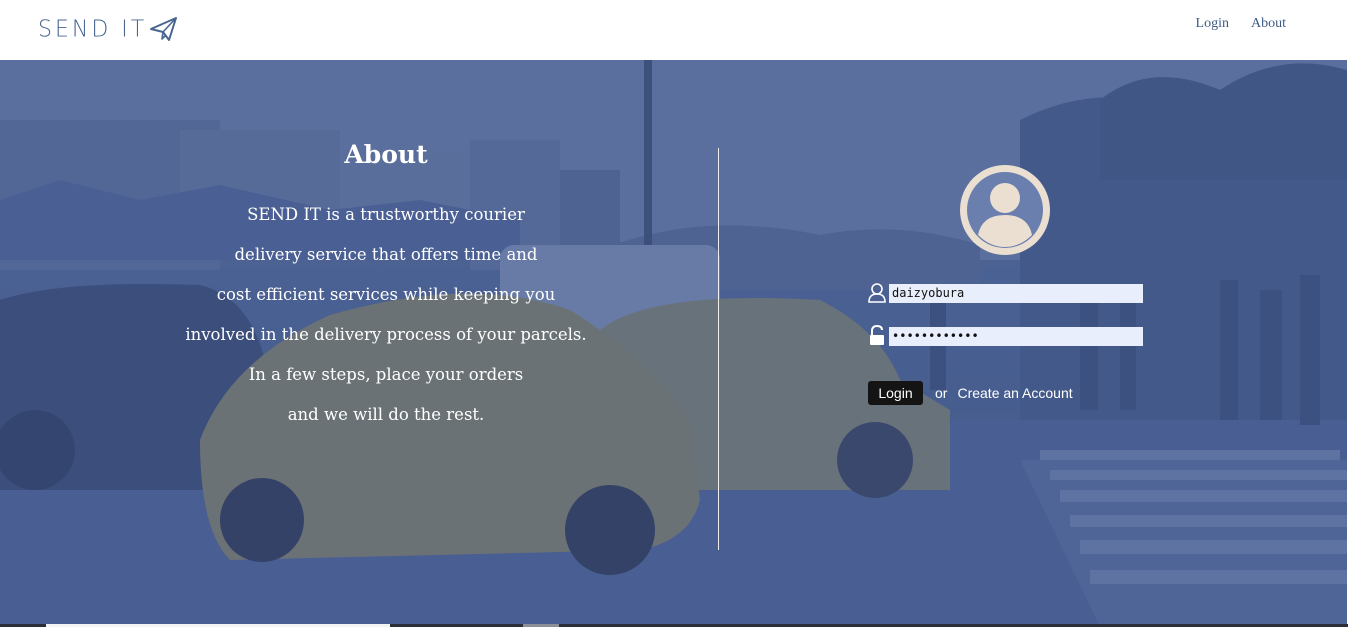 The height and width of the screenshot is (627, 1348). I want to click on login-button: Login, so click(895, 393).